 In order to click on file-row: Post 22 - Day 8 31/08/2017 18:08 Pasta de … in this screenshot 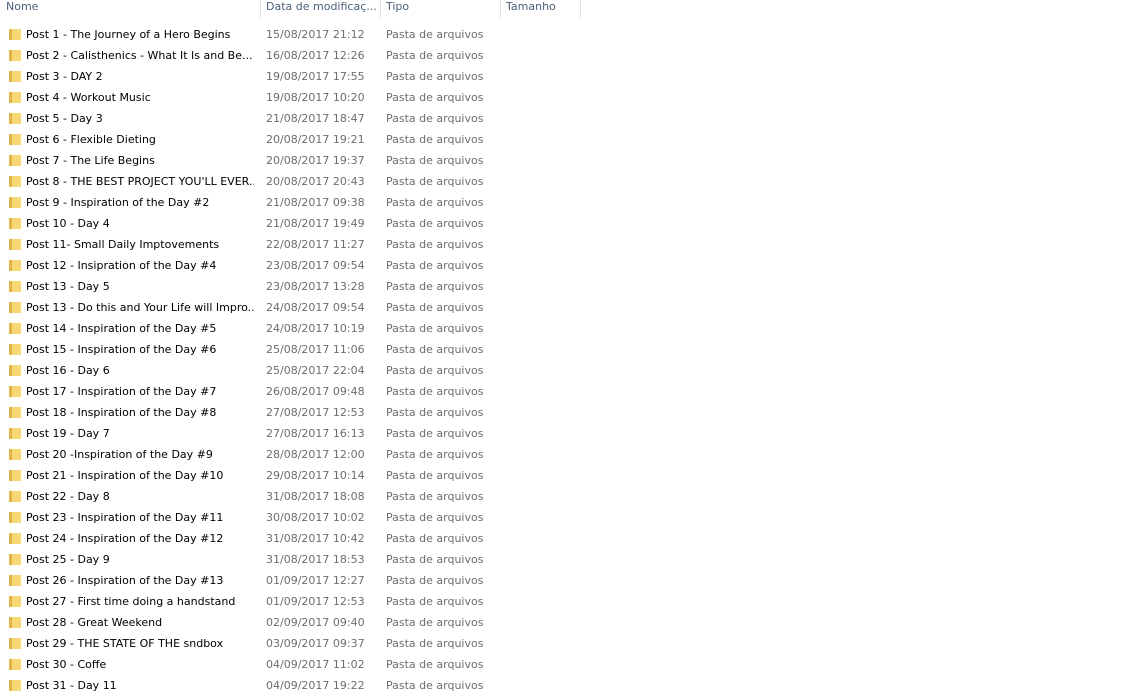, I will do `click(572, 496)`.